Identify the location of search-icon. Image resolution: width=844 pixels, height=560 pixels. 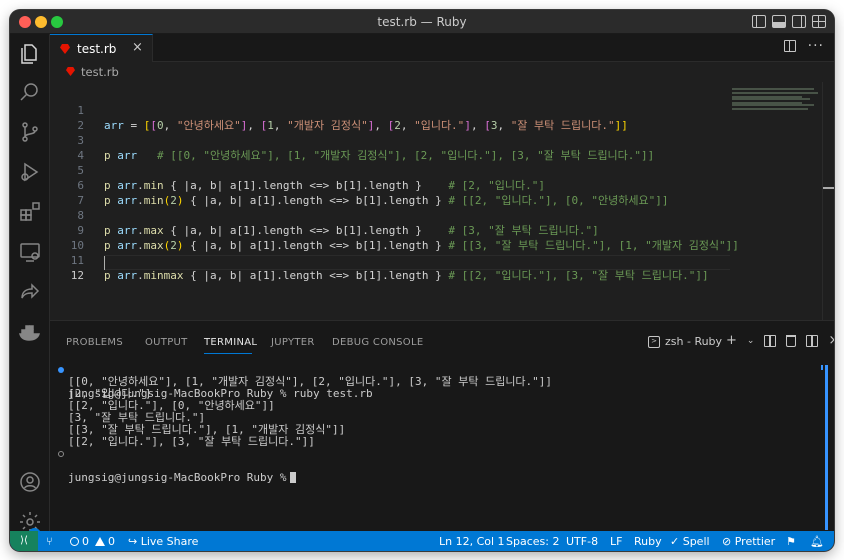
(30, 92).